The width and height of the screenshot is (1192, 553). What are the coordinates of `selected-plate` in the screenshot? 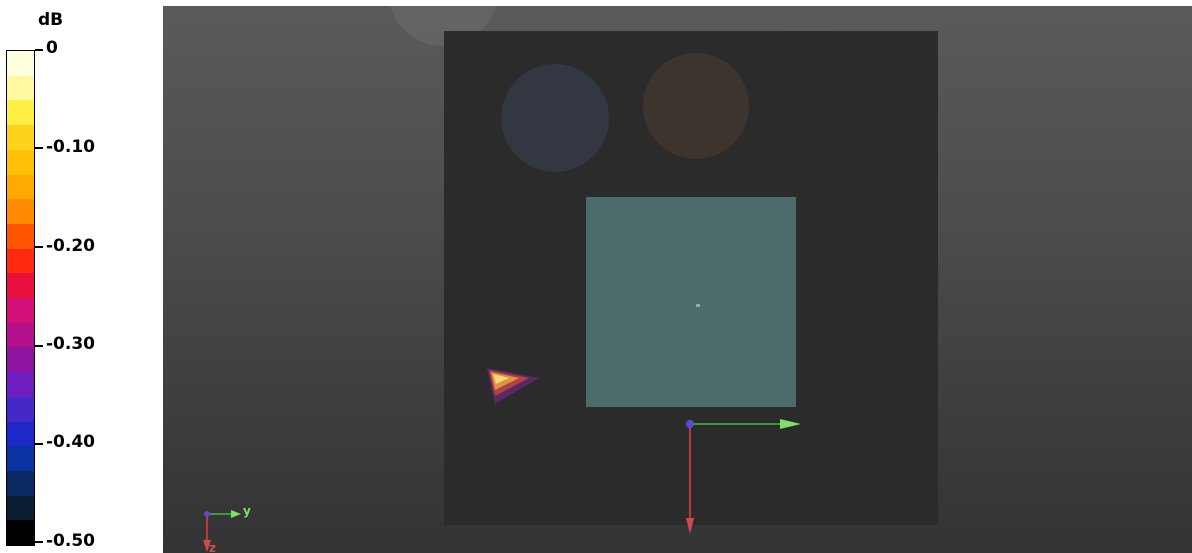 It's located at (691, 302).